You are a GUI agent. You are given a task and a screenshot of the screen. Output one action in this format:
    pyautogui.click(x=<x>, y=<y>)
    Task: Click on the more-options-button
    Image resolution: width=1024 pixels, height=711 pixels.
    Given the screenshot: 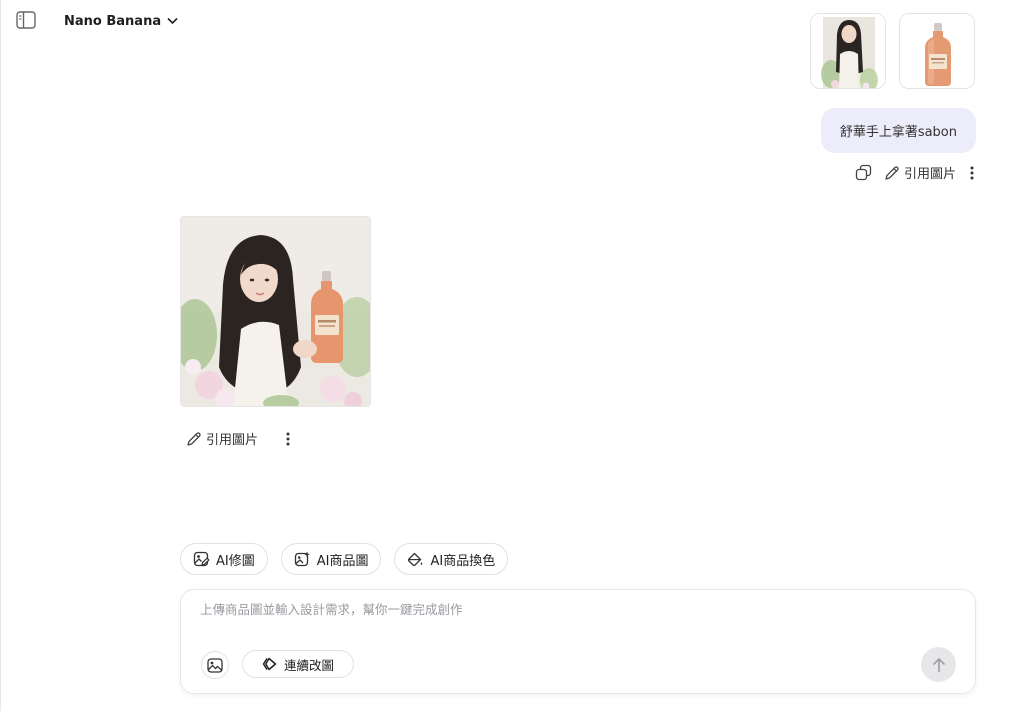 What is the action you would take?
    pyautogui.click(x=972, y=173)
    